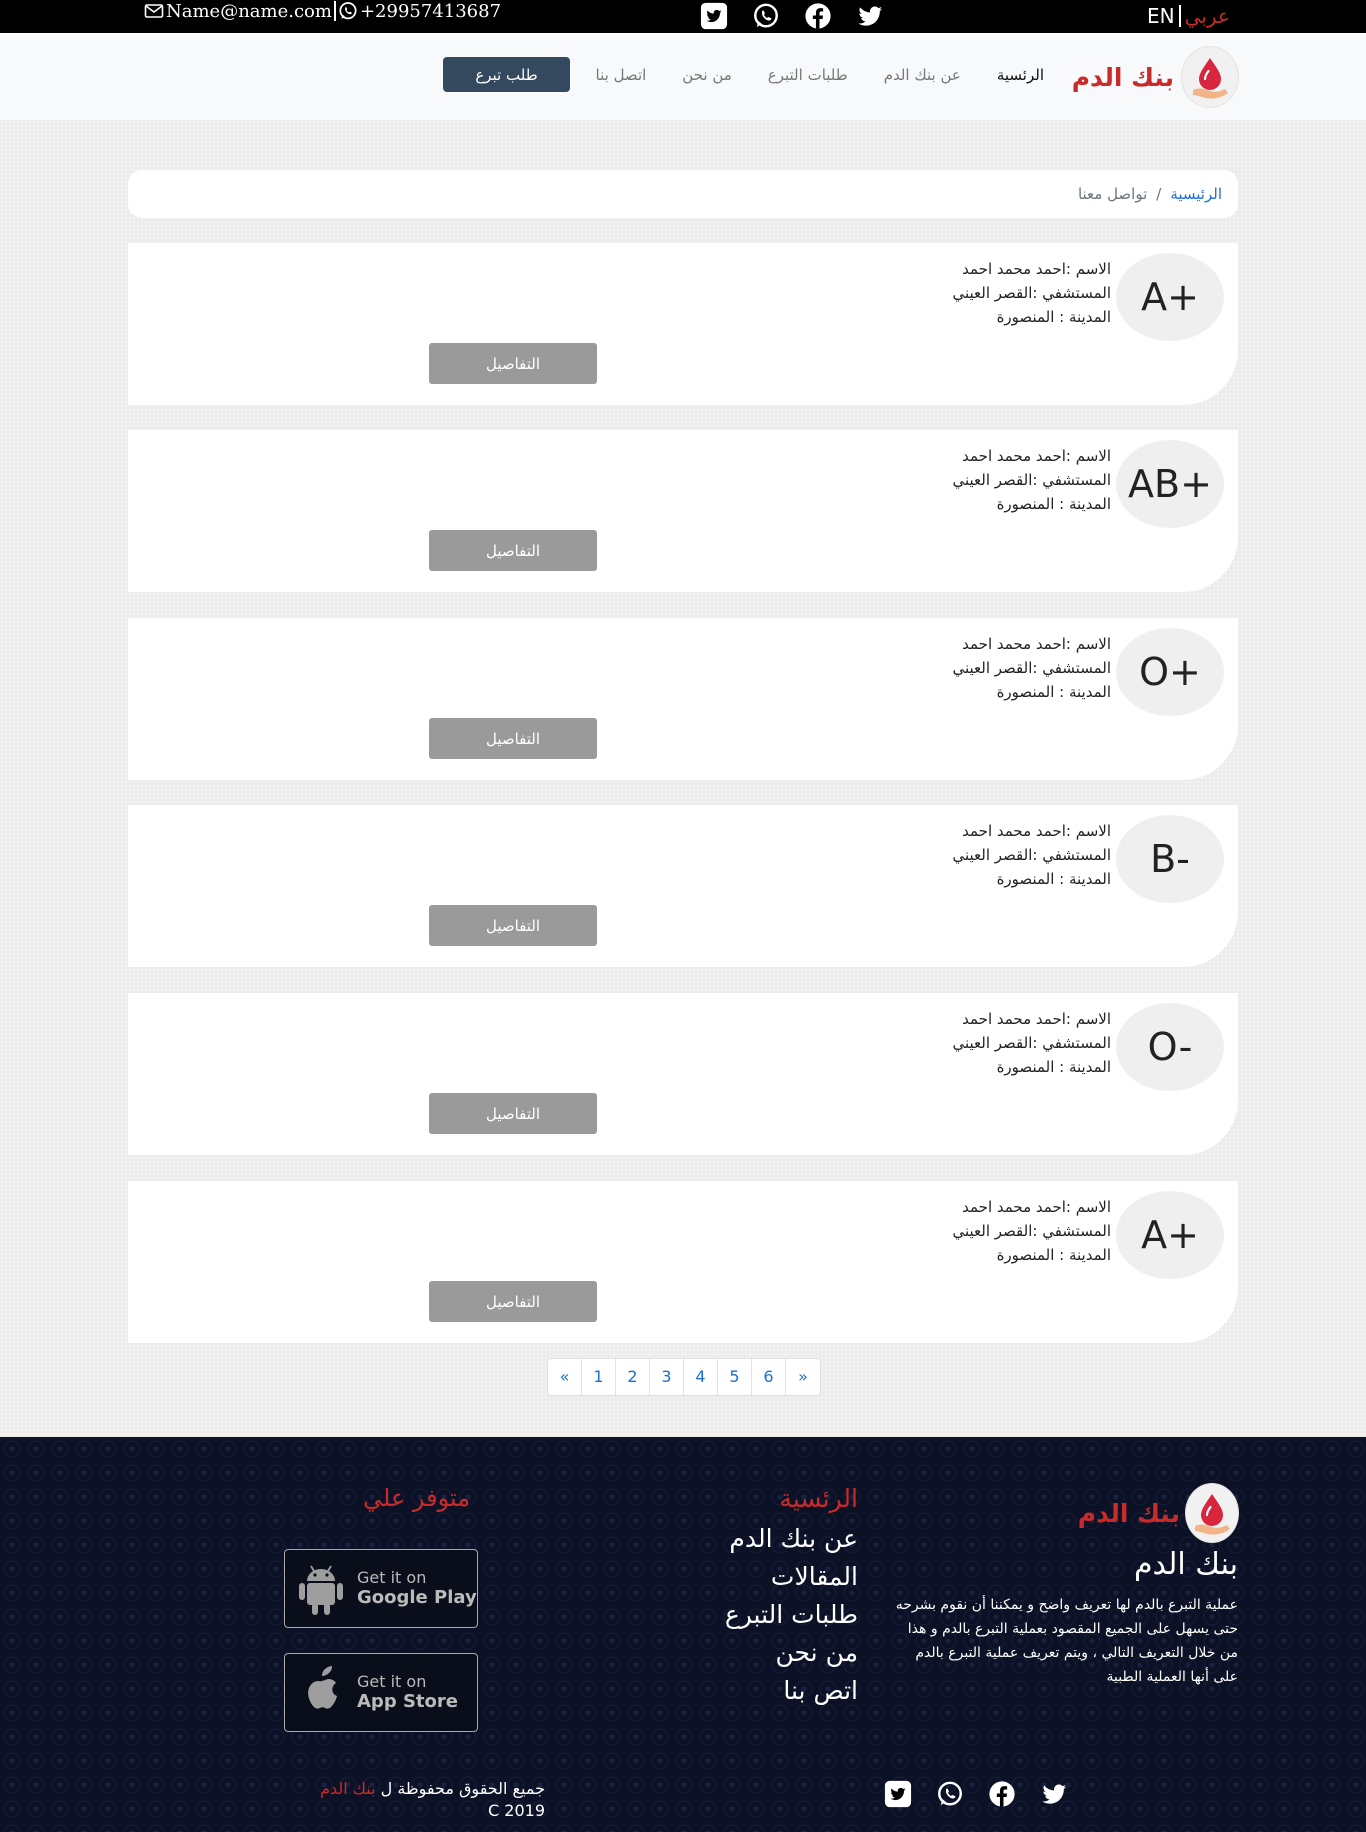 This screenshot has height=1832, width=1366. Describe the element at coordinates (769, 1377) in the screenshot. I see `pagination-page-6: 6` at that location.